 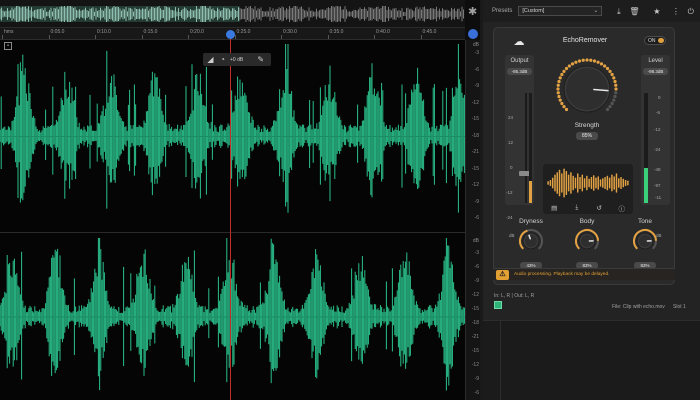 I want to click on lower-panel, so click(x=591, y=360).